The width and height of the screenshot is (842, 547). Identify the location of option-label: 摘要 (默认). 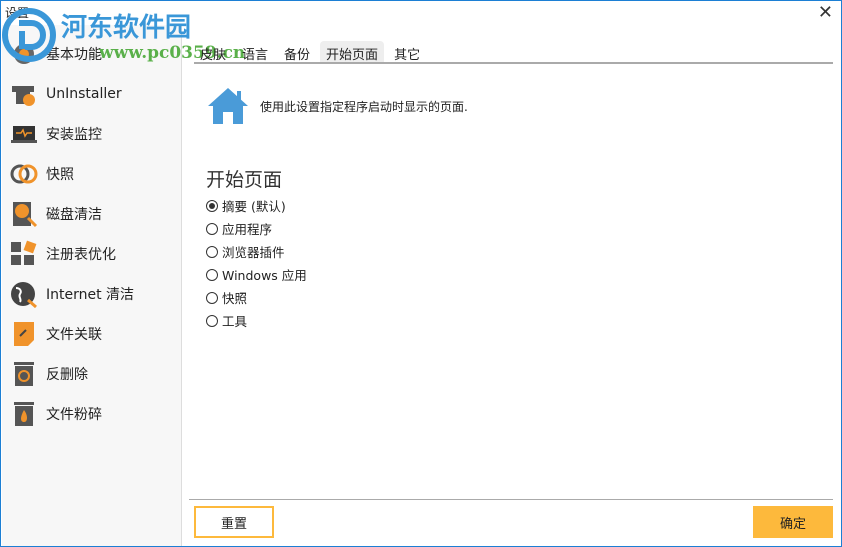
(254, 206).